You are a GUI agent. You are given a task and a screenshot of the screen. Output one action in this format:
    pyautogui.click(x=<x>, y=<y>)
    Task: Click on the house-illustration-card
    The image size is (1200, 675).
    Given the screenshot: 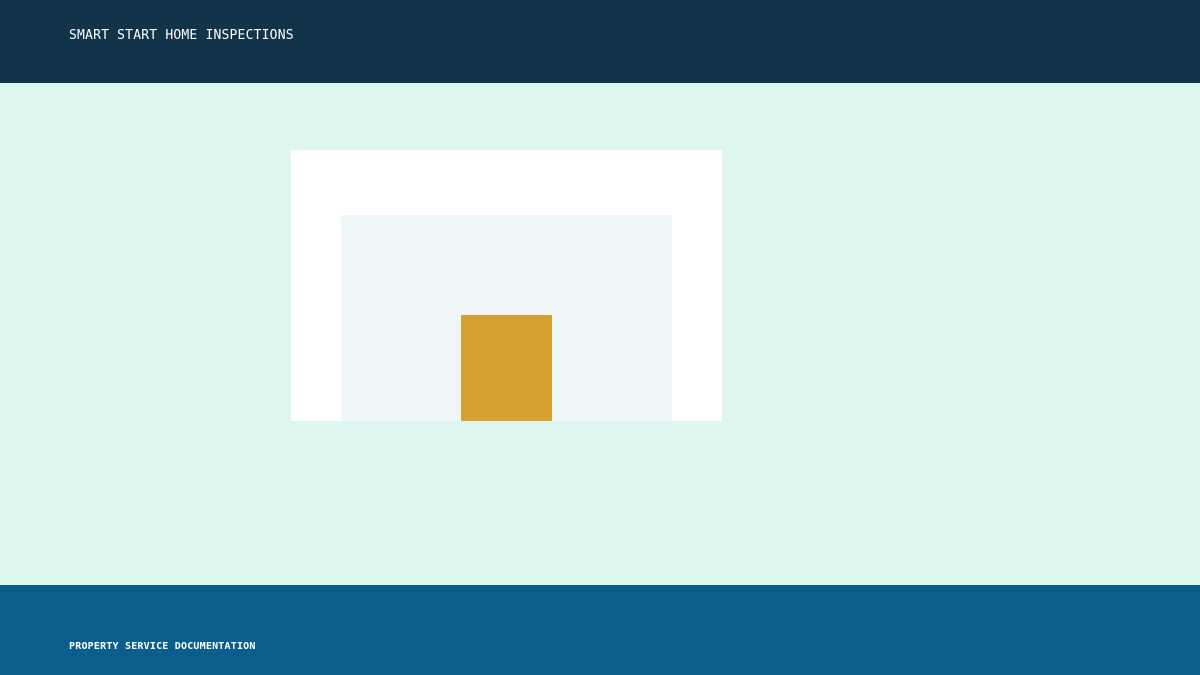 What is the action you would take?
    pyautogui.click(x=506, y=285)
    